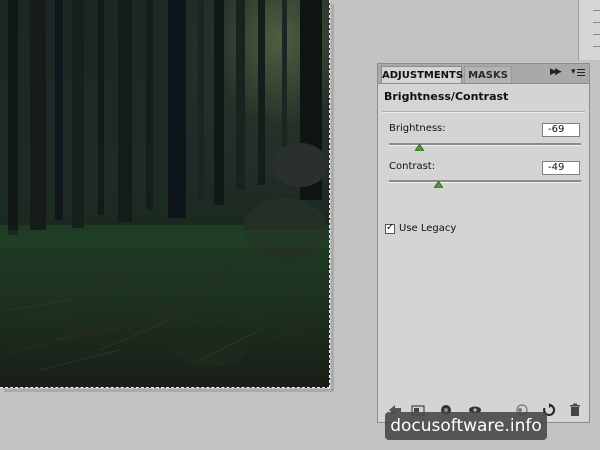  I want to click on selection-marquee-right, so click(329, 194).